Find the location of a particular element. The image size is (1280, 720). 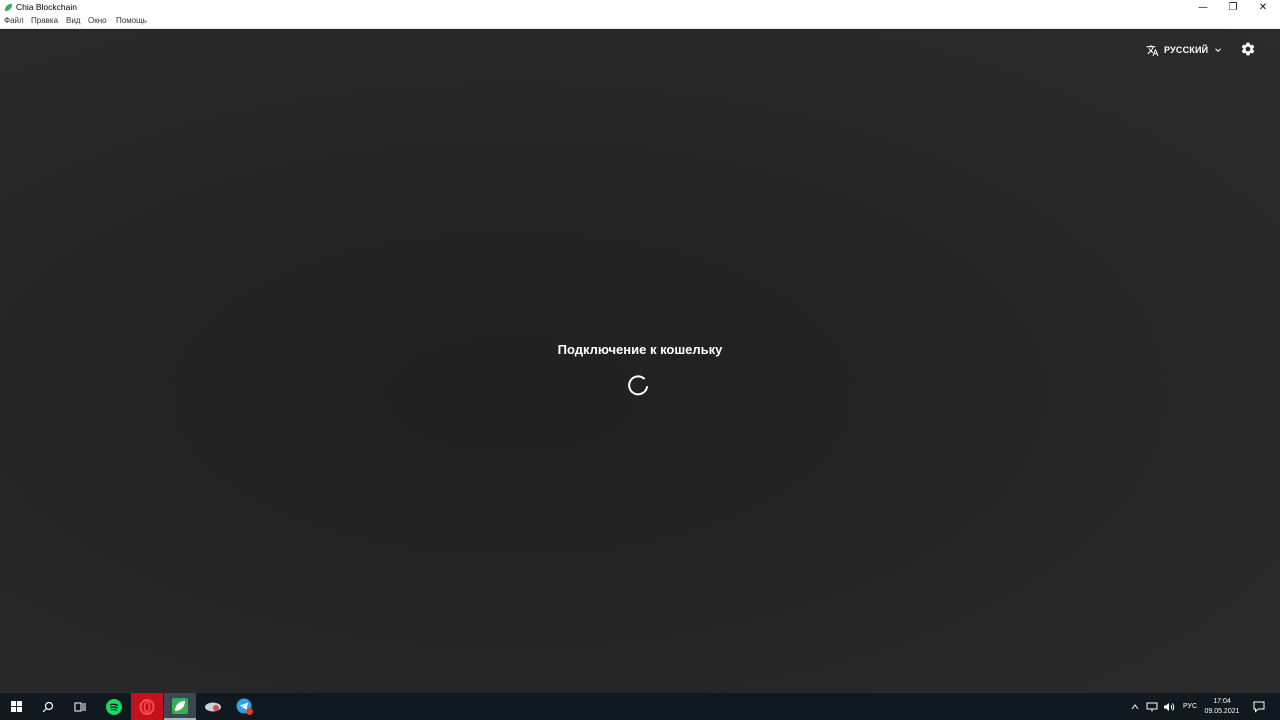

telegram-icon is located at coordinates (244, 706).